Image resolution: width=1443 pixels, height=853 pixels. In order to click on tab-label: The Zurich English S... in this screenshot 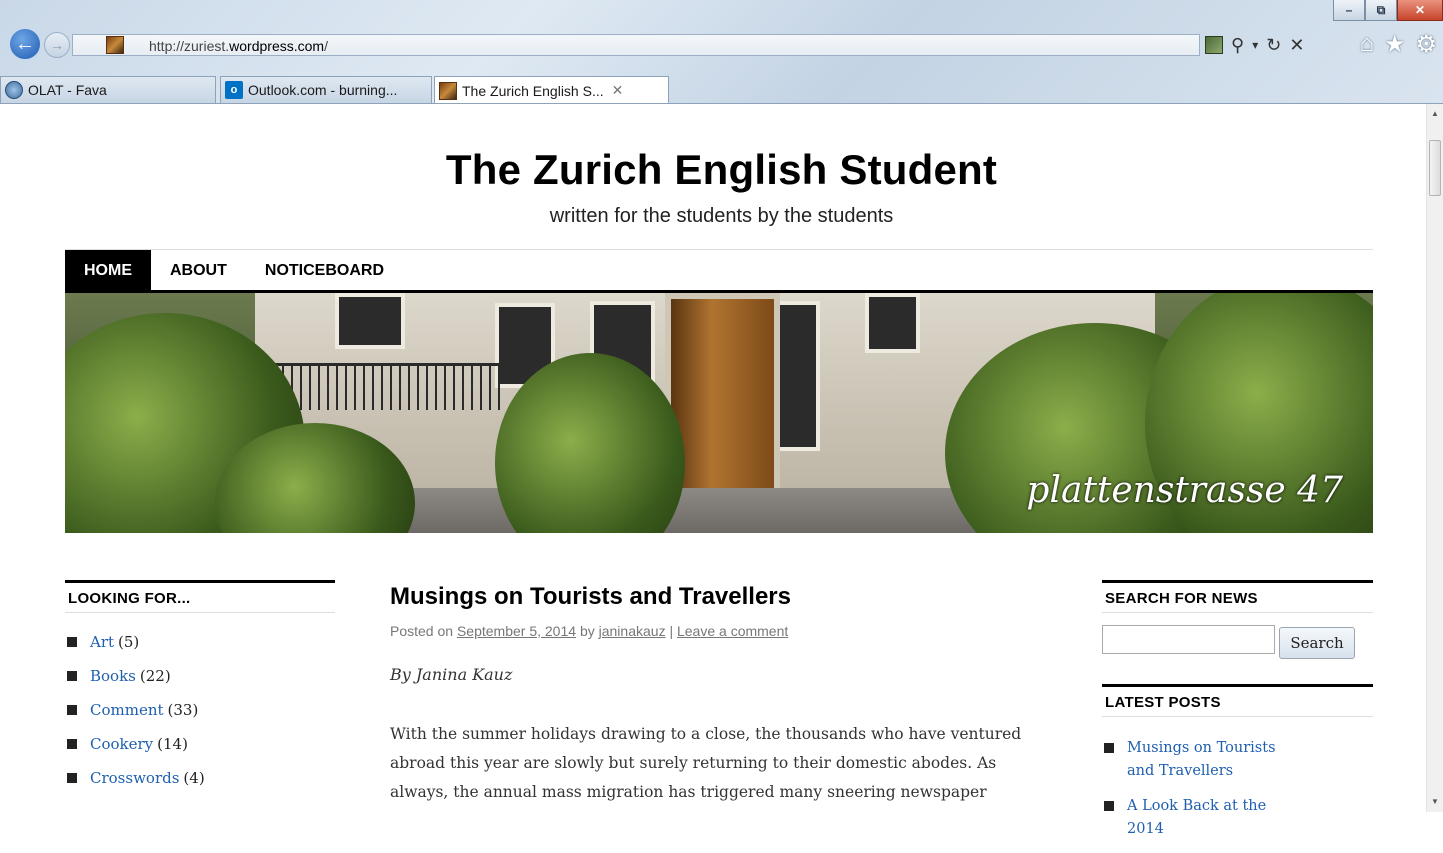, I will do `click(533, 90)`.